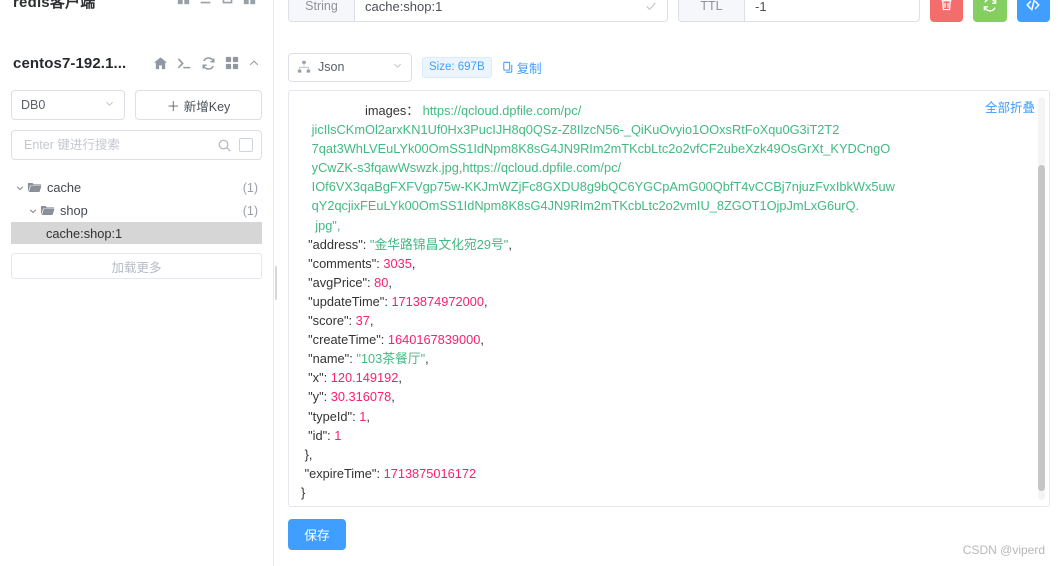 The image size is (1061, 566). Describe the element at coordinates (392, 110) in the screenshot. I see `json-key-images: images：` at that location.